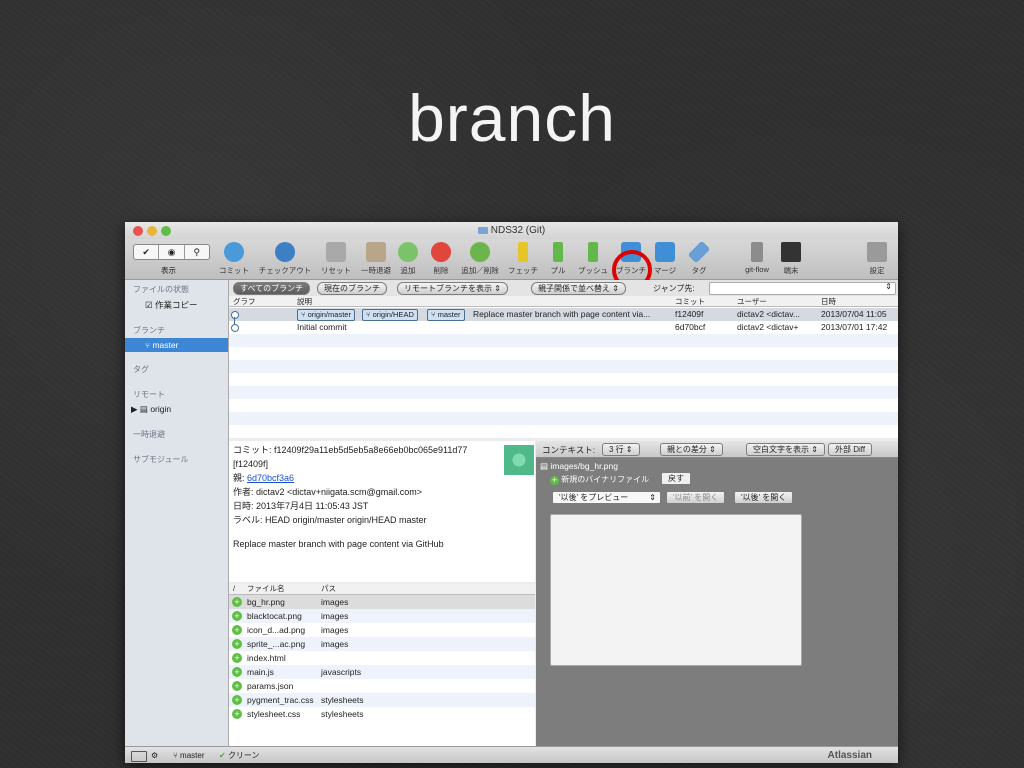 This screenshot has width=1024, height=768. I want to click on status-branch: ⑂ master, so click(188, 755).